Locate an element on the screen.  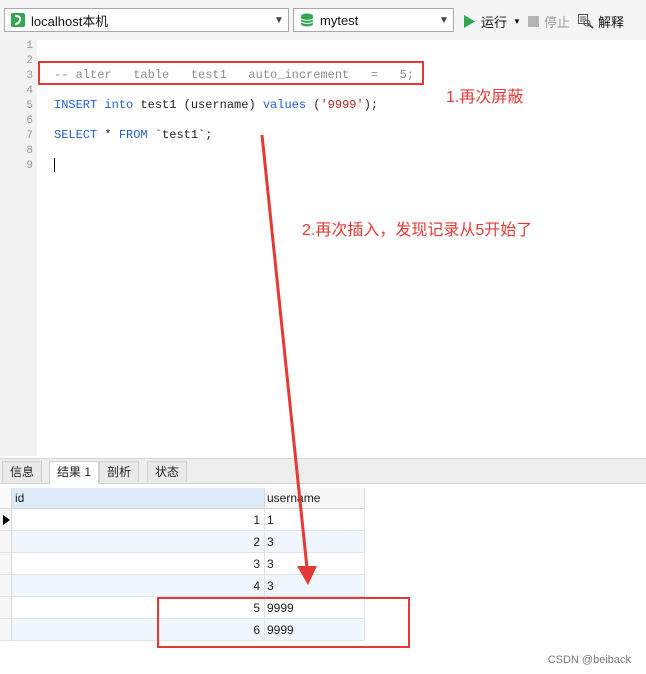
annotation-arrow is located at coordinates (288, 359).